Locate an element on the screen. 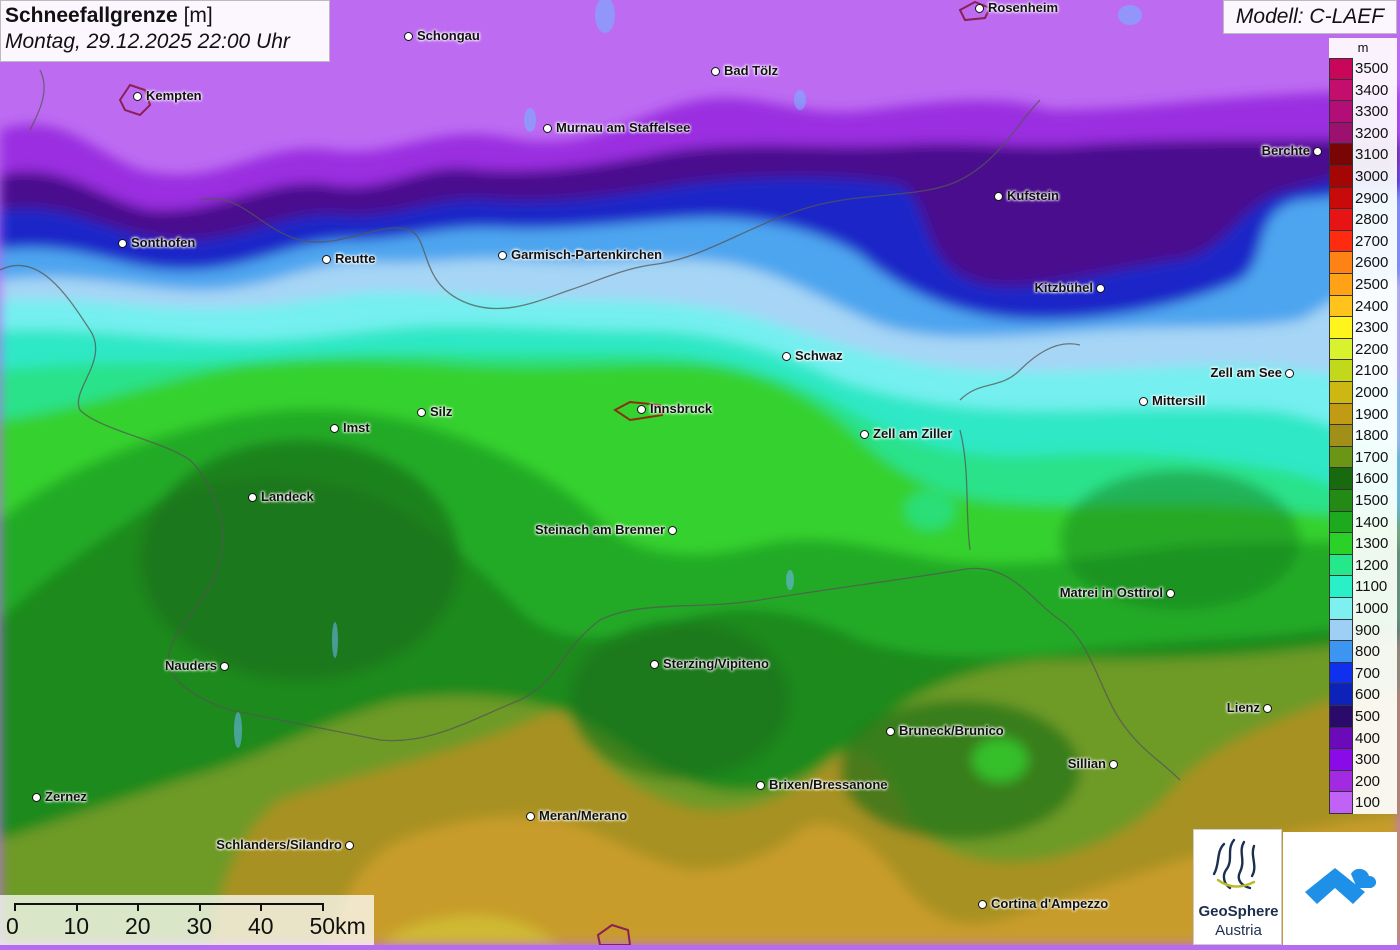 Image resolution: width=1400 pixels, height=950 pixels. city-label: Kempten is located at coordinates (174, 95).